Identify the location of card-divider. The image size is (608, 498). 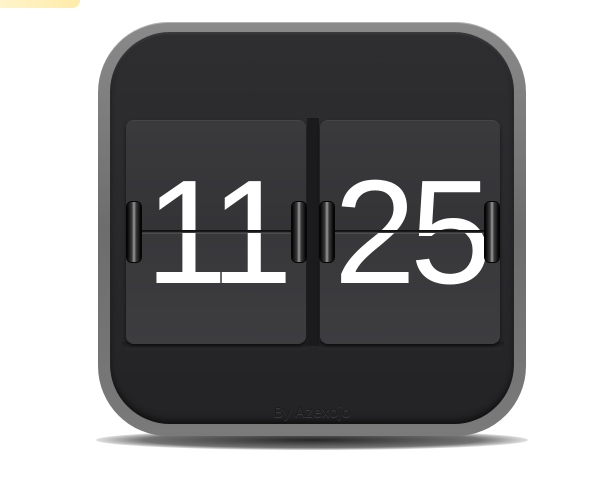
(313, 232).